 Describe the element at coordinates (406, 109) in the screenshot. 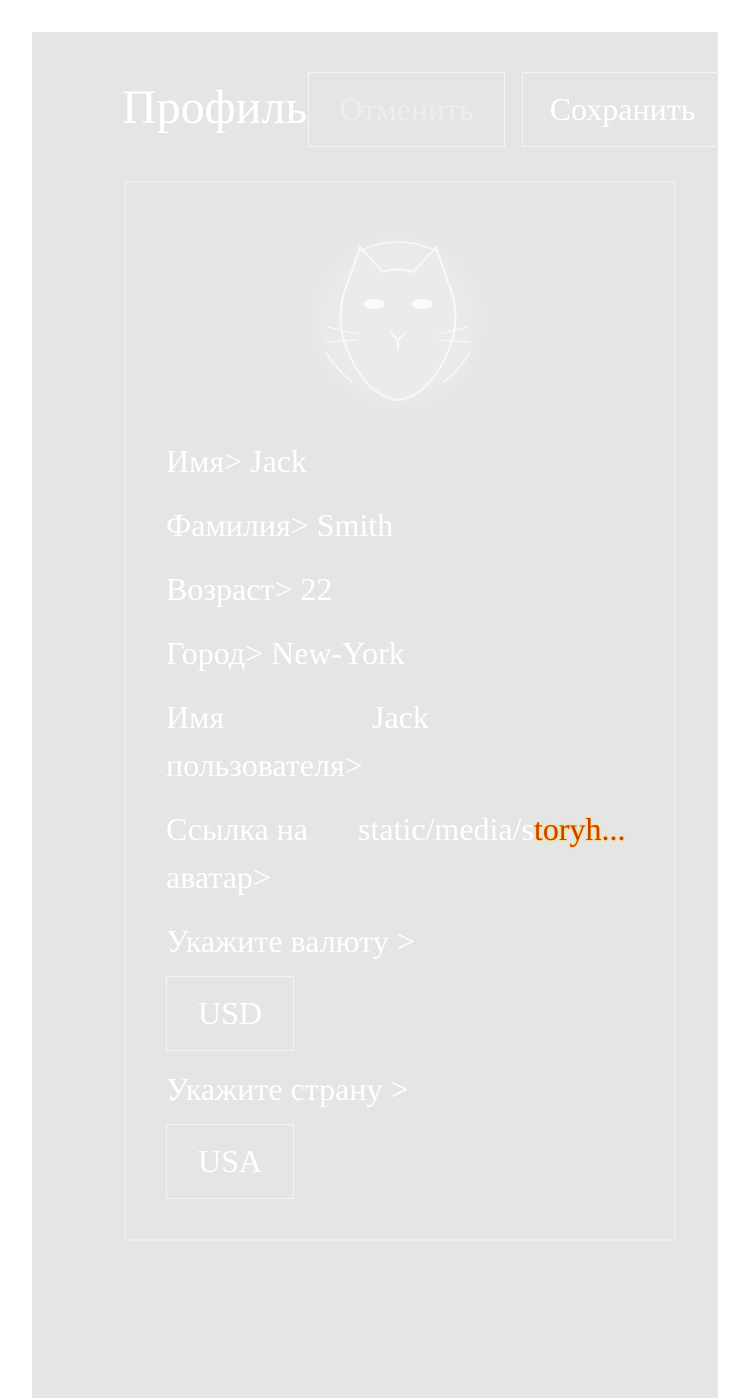

I see `cancel-button: Отменить` at that location.